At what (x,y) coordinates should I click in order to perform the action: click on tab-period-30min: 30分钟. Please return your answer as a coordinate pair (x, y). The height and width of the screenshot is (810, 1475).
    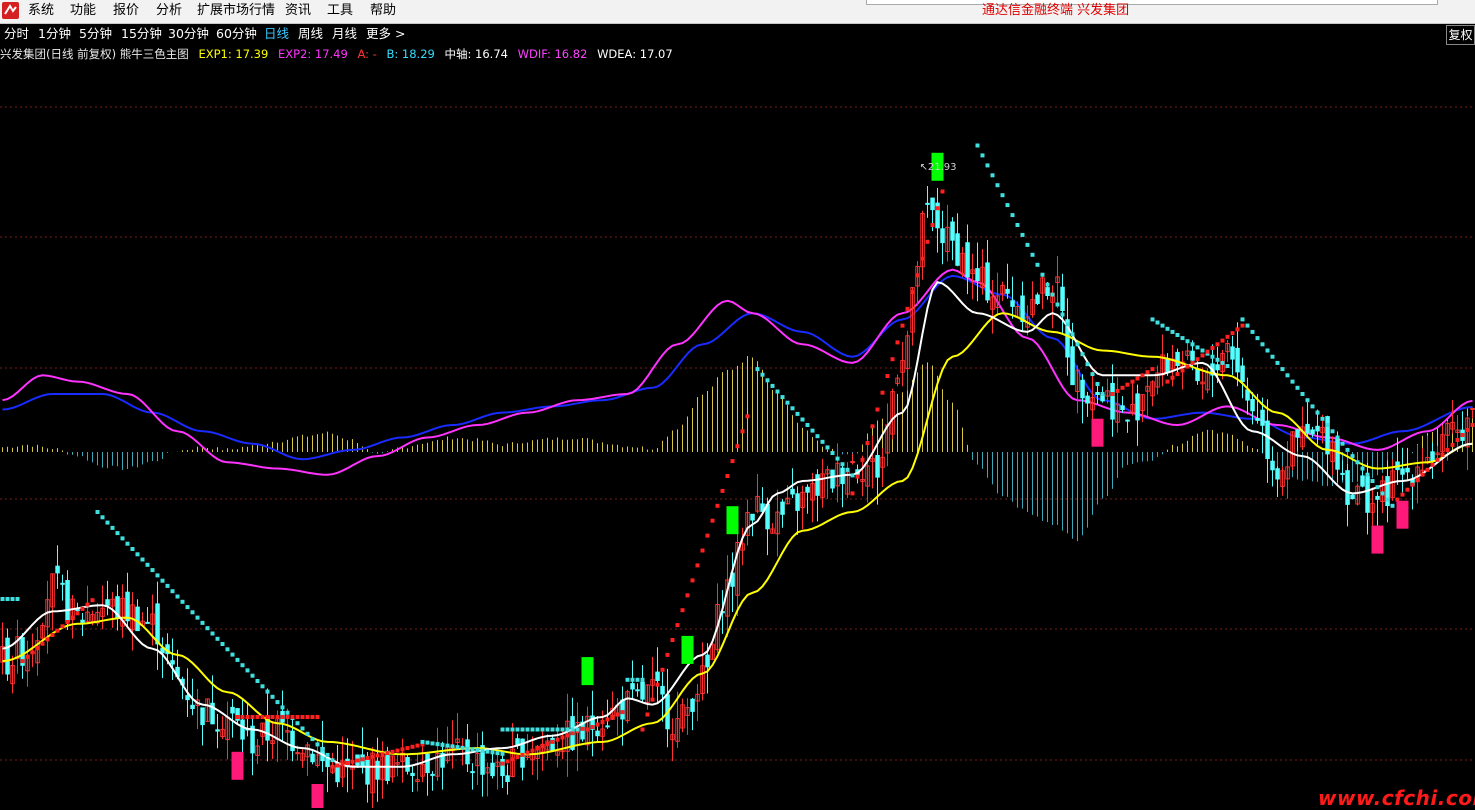
    Looking at the image, I should click on (188, 34).